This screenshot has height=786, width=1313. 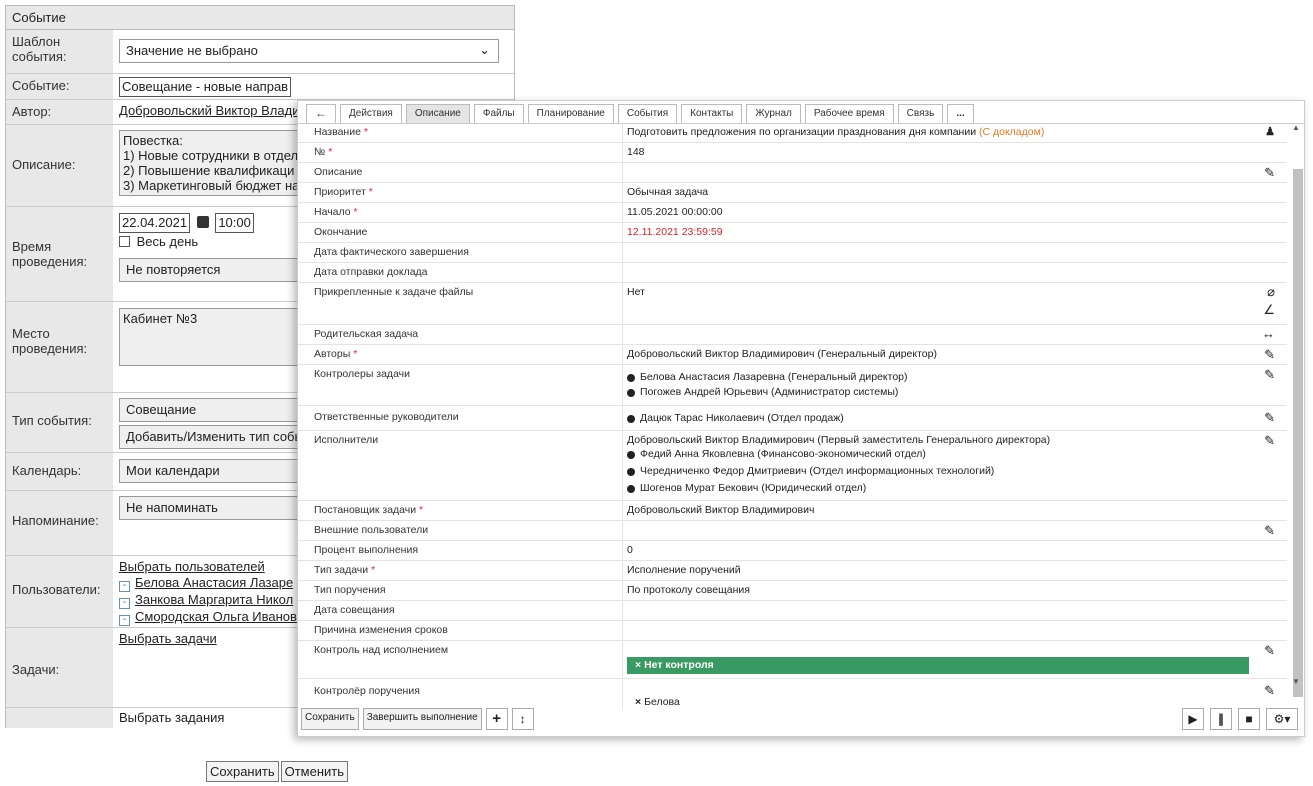 I want to click on dialog-footer: Сохранить Завершить выполнение + ↕, so click(x=417, y=719).